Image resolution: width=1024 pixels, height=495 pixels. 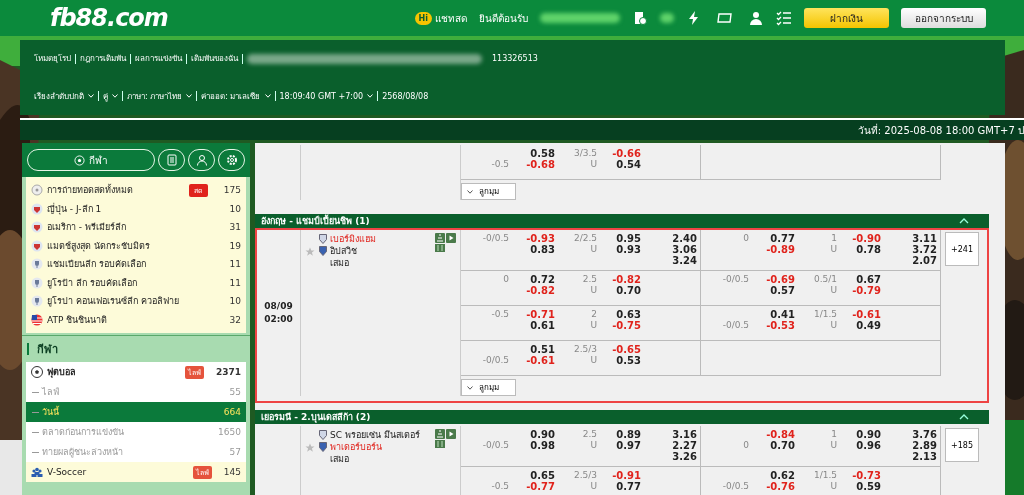 I want to click on league-name: อเมริกา - พรีเมียร์ลีก, so click(x=136, y=227).